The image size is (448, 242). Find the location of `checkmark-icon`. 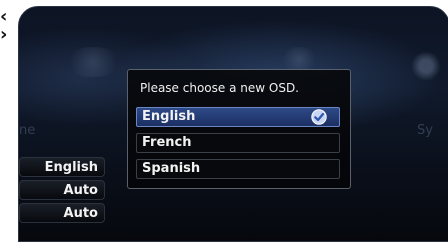

checkmark-icon is located at coordinates (319, 117).